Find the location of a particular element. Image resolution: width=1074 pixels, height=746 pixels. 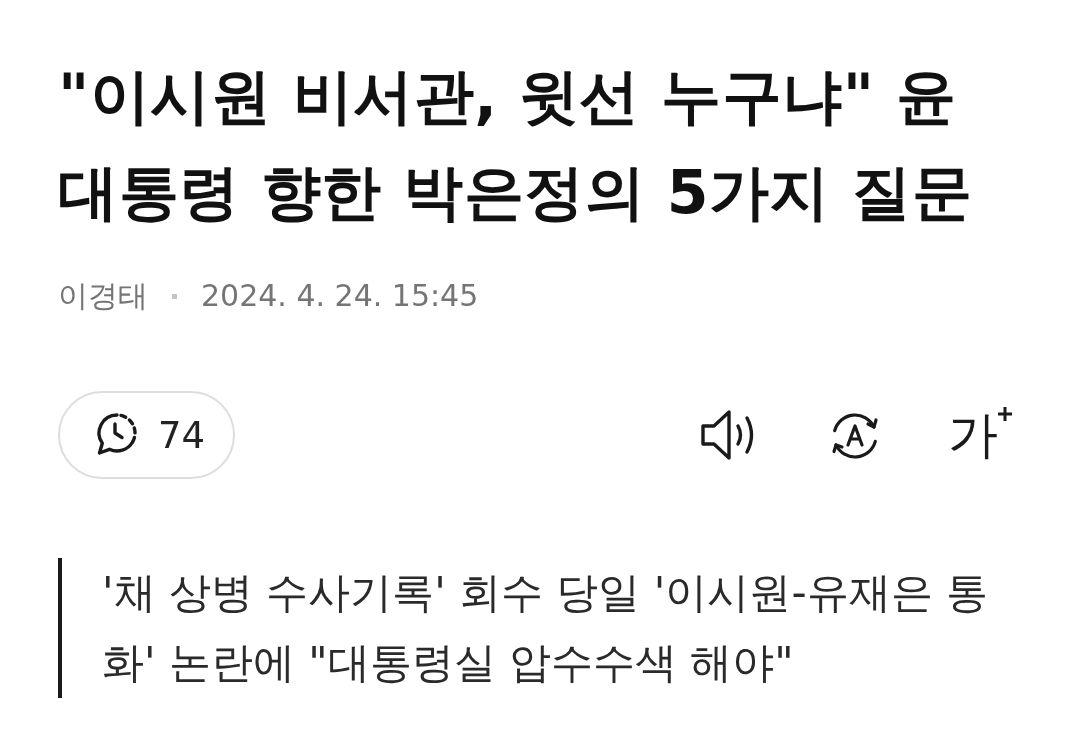

publish-date: 2024. 4. 24. 15:45 is located at coordinates (340, 296).